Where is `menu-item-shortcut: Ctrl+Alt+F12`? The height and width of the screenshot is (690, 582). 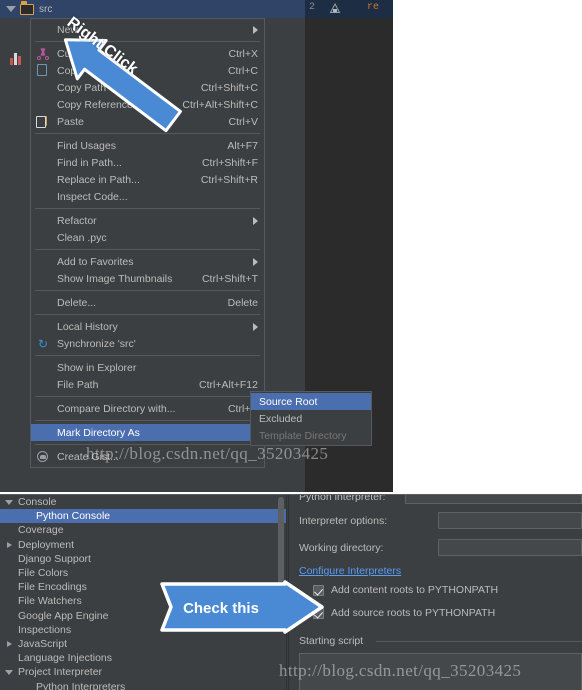
menu-item-shortcut: Ctrl+Alt+F12 is located at coordinates (228, 384).